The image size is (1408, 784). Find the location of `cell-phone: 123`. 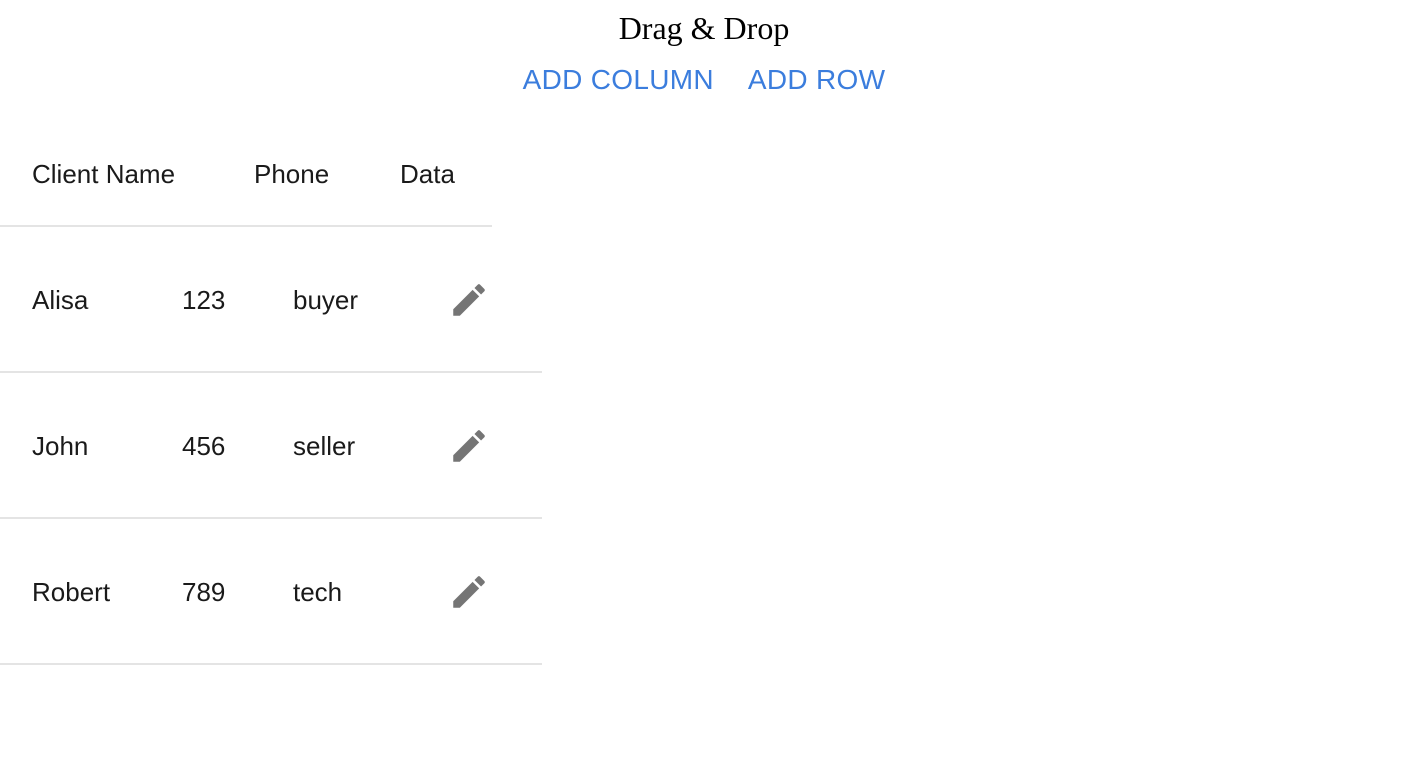

cell-phone: 123 is located at coordinates (204, 300).